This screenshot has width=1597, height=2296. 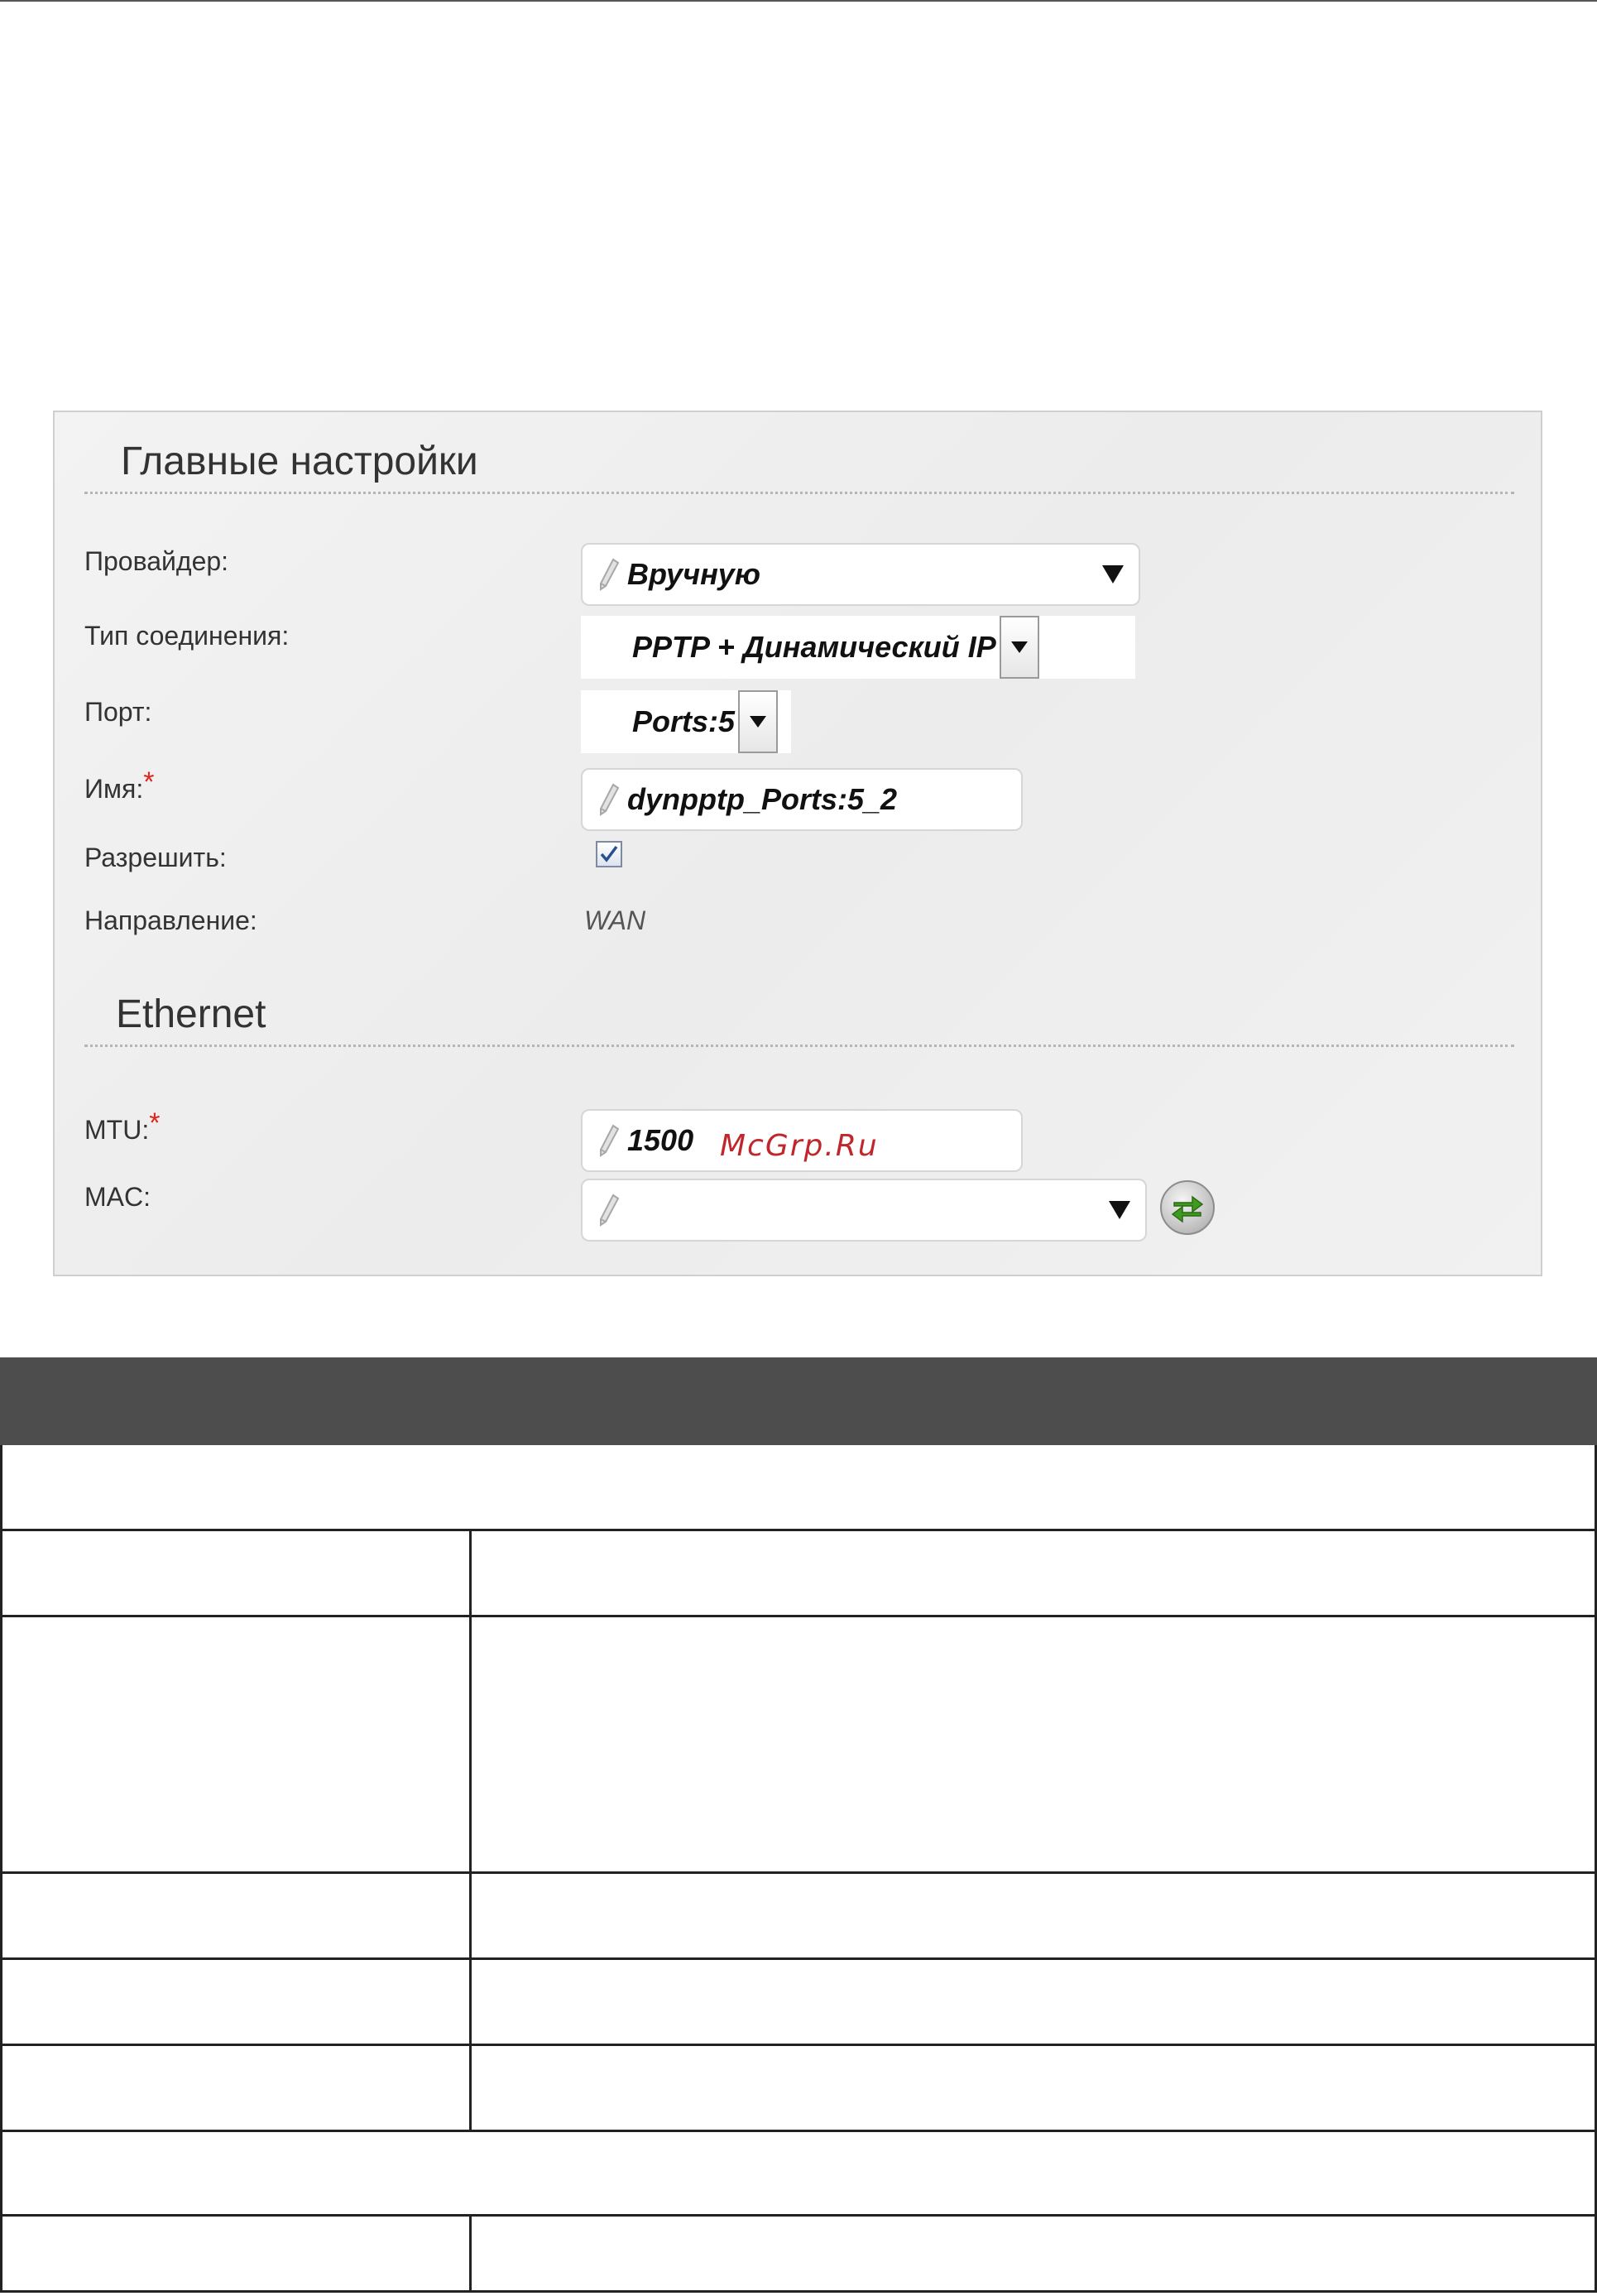 I want to click on port-value: Ports:5, so click(x=684, y=721).